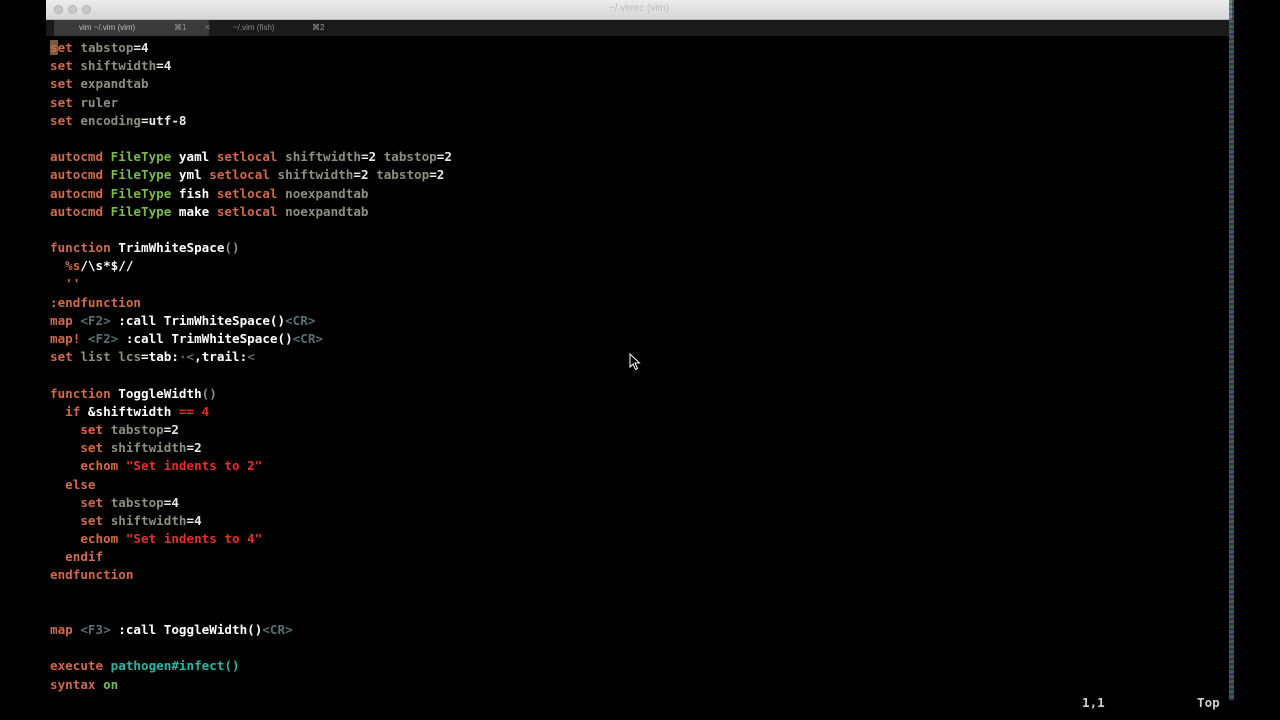 This screenshot has width=1280, height=720. What do you see at coordinates (207, 28) in the screenshot?
I see `close-tab-icon: ✕` at bounding box center [207, 28].